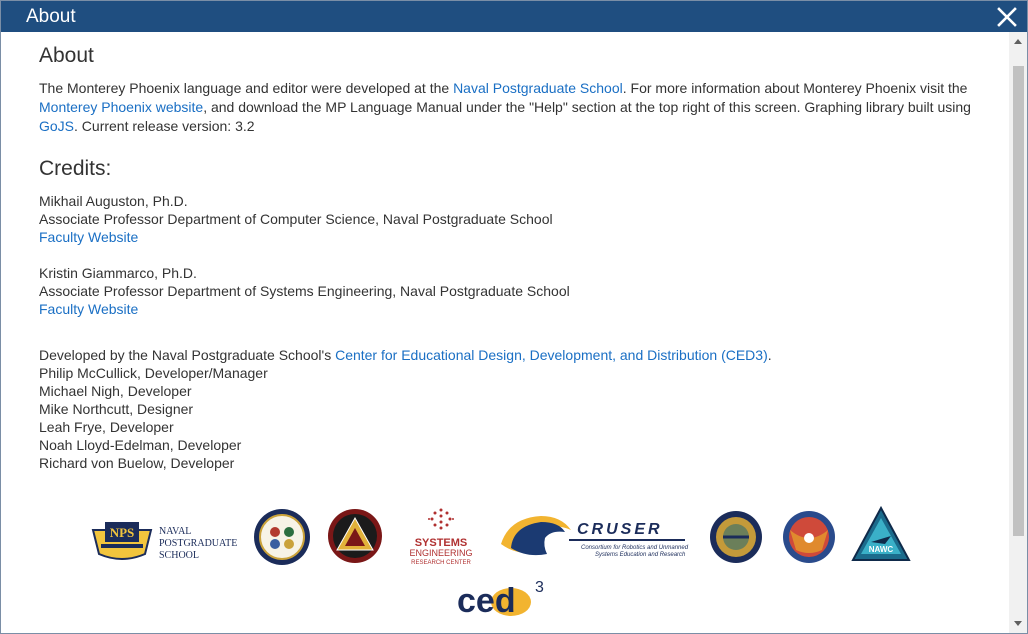 The width and height of the screenshot is (1028, 634). I want to click on nps-badge-text: NPS, so click(122, 532).